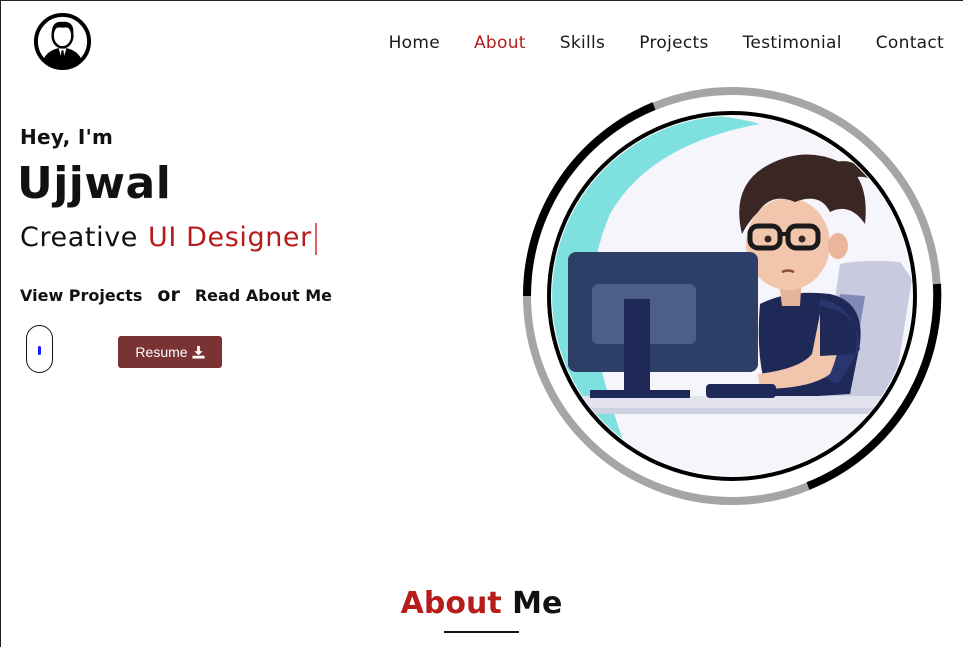 Image resolution: width=963 pixels, height=647 pixels. What do you see at coordinates (263, 295) in the screenshot?
I see `read-about-link: Read About Me` at bounding box center [263, 295].